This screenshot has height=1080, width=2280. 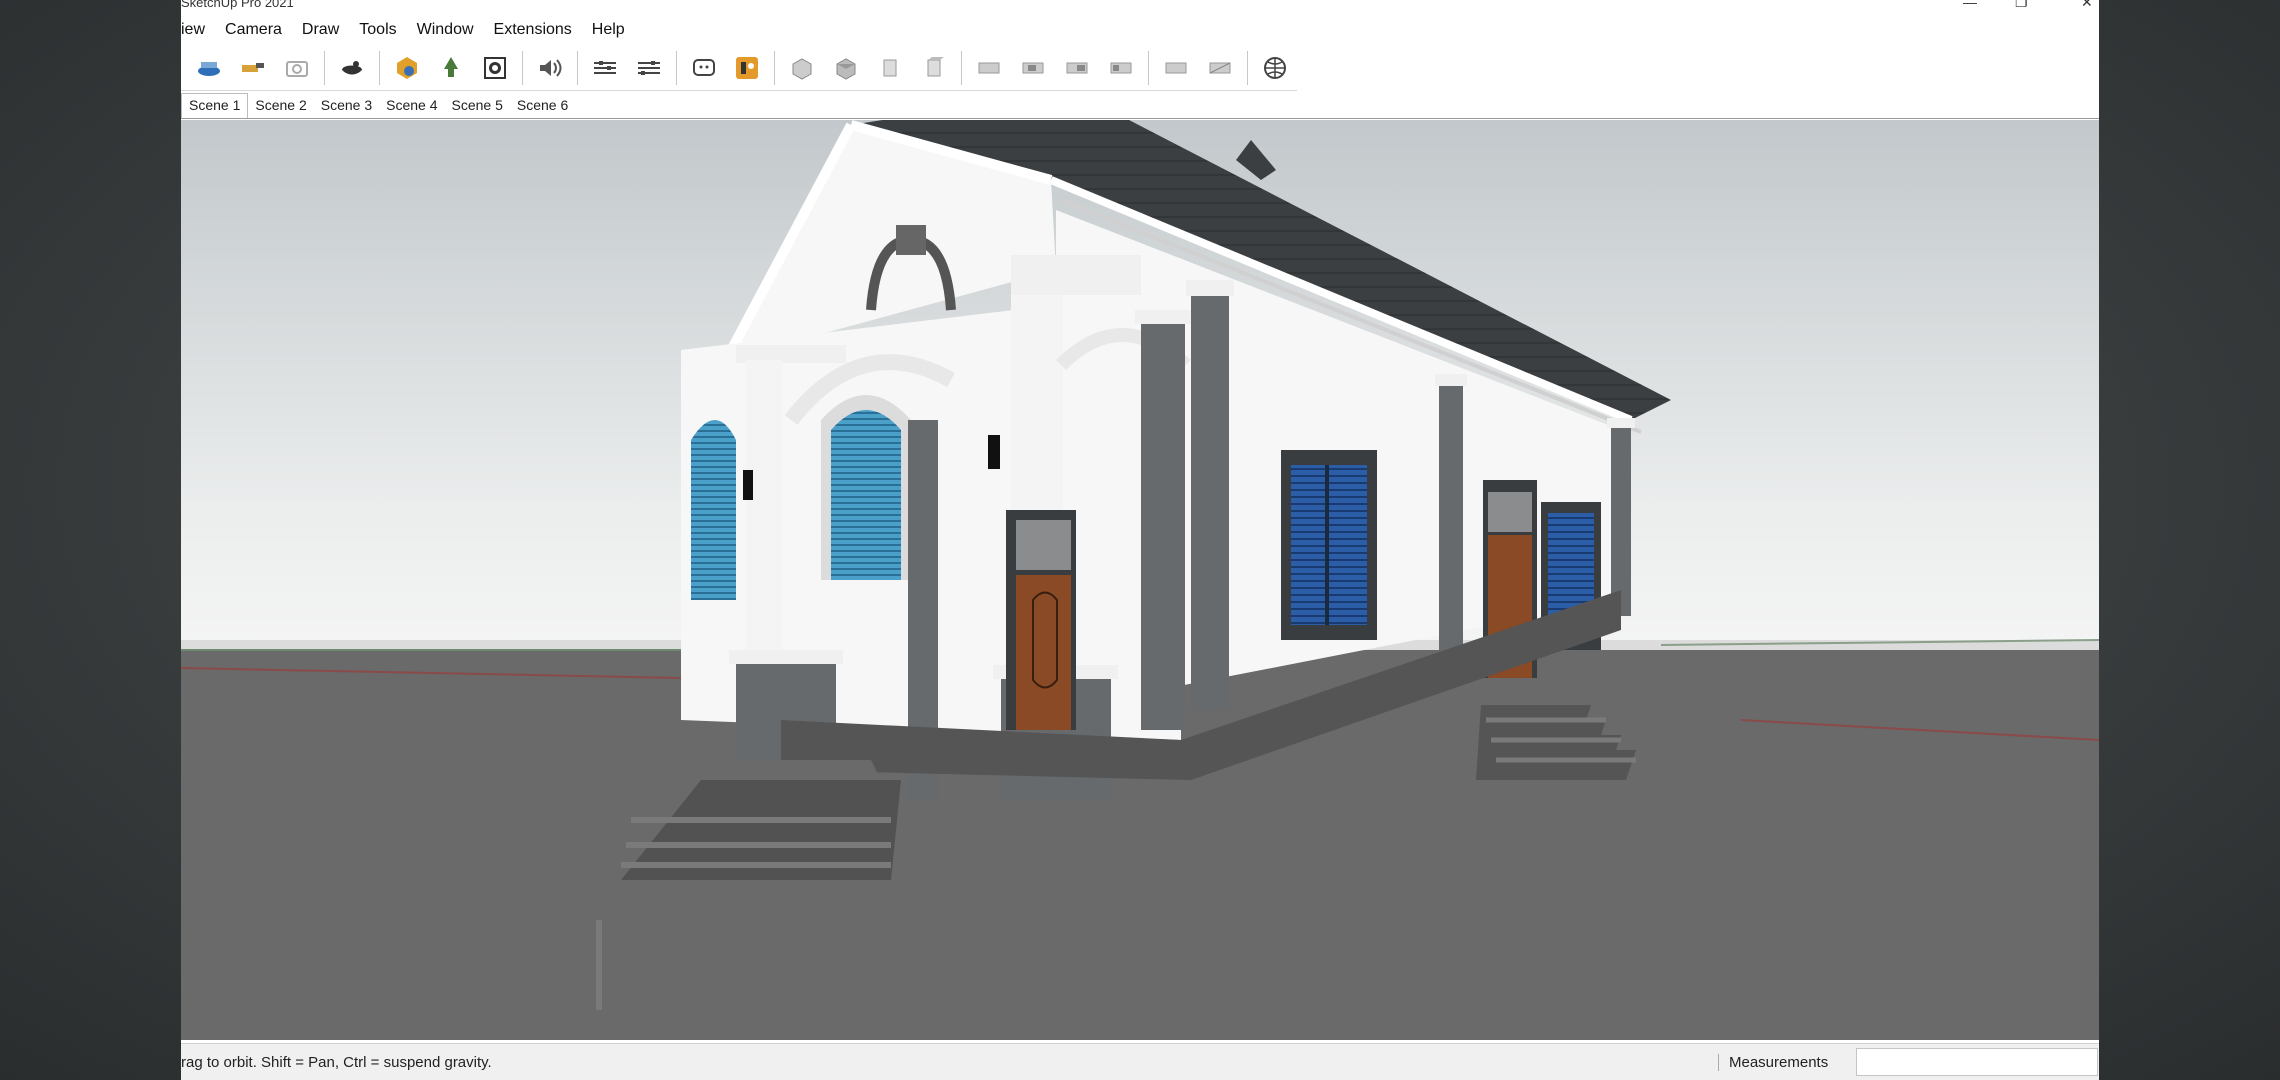 I want to click on materials-icon, so click(x=495, y=68).